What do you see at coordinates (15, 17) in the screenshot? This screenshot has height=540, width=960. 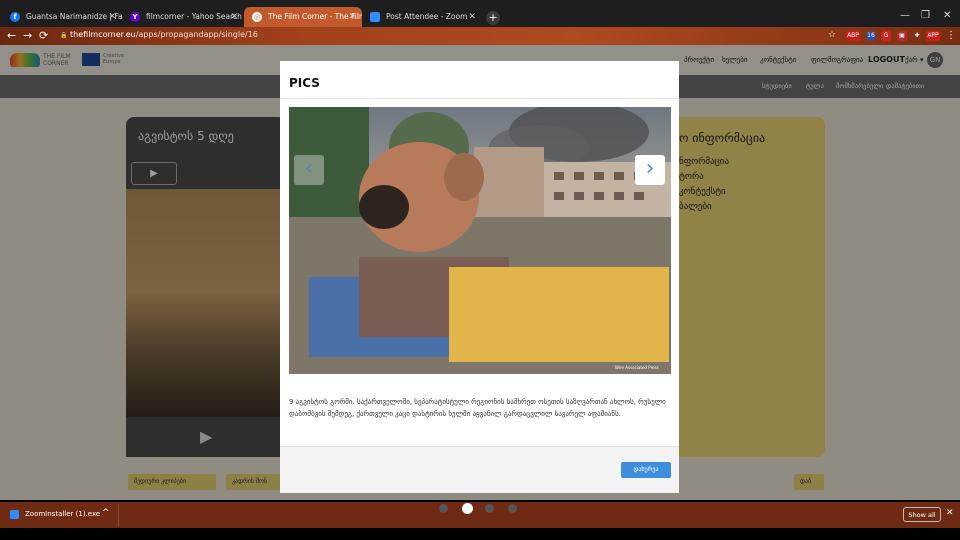 I see `facebook-icon: f` at bounding box center [15, 17].